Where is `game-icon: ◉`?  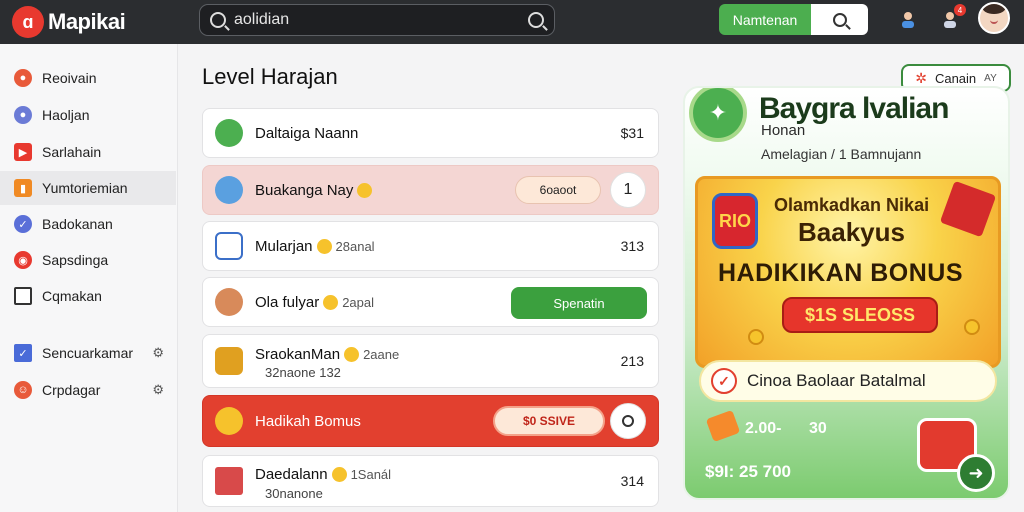 game-icon: ◉ is located at coordinates (23, 260).